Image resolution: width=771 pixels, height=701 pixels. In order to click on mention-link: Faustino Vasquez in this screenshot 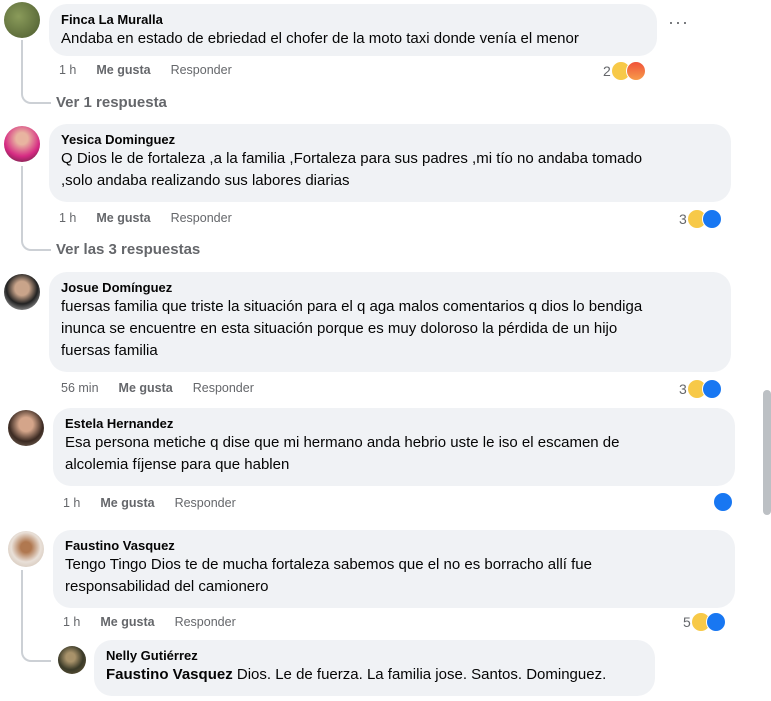, I will do `click(169, 674)`.